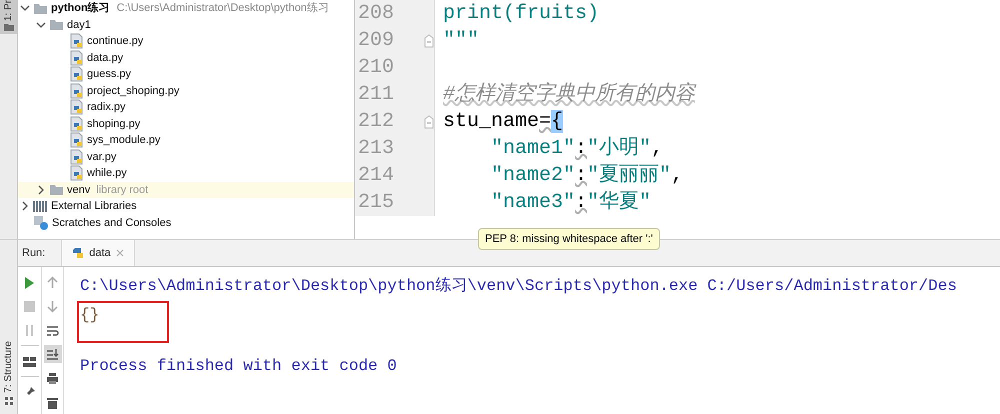 The image size is (1000, 414). Describe the element at coordinates (375, 13) in the screenshot. I see `line-number: 208` at that location.